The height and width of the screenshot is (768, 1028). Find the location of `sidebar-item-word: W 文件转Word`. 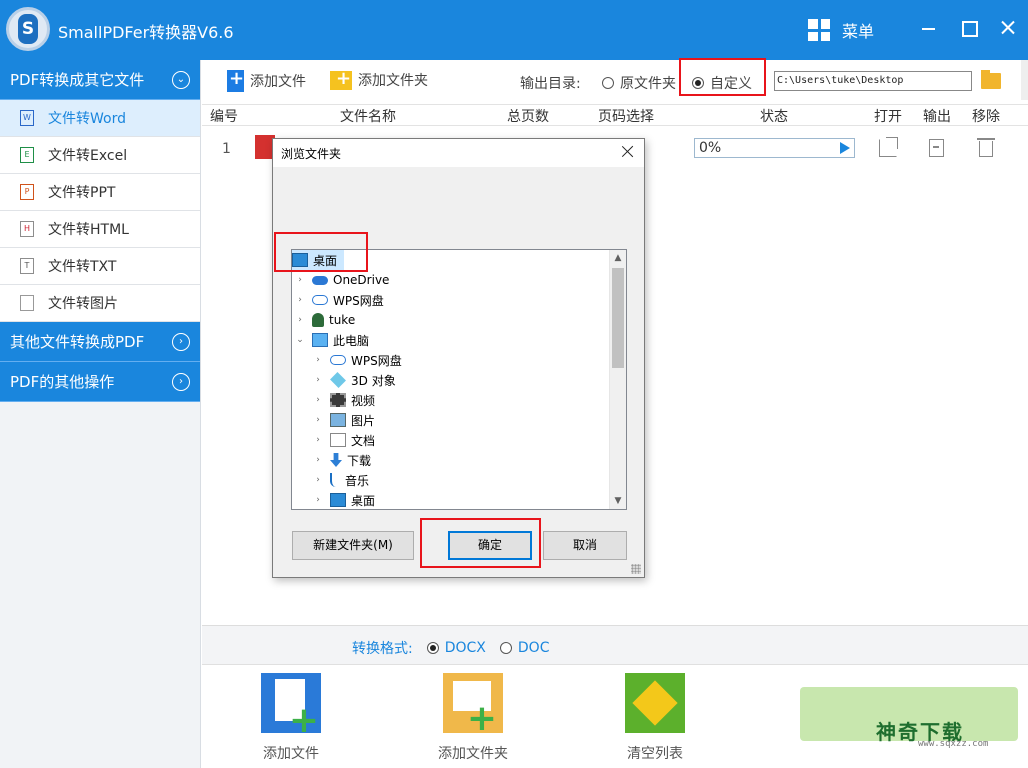

sidebar-item-word: W 文件转Word is located at coordinates (100, 118).